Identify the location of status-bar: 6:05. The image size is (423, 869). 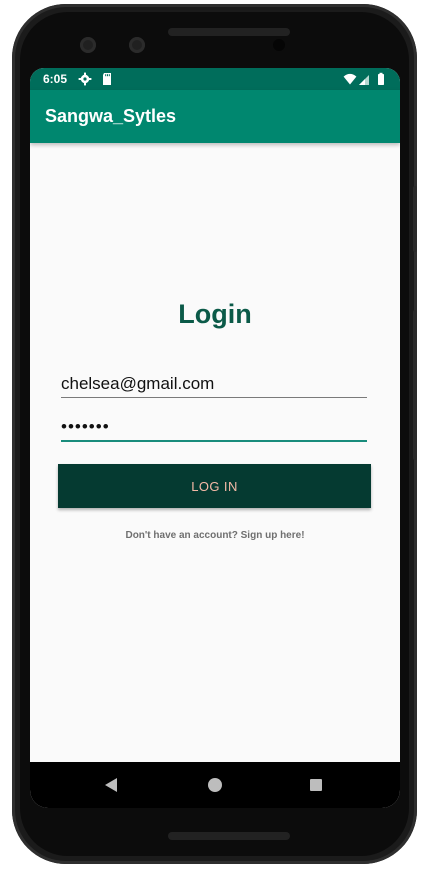
(215, 79).